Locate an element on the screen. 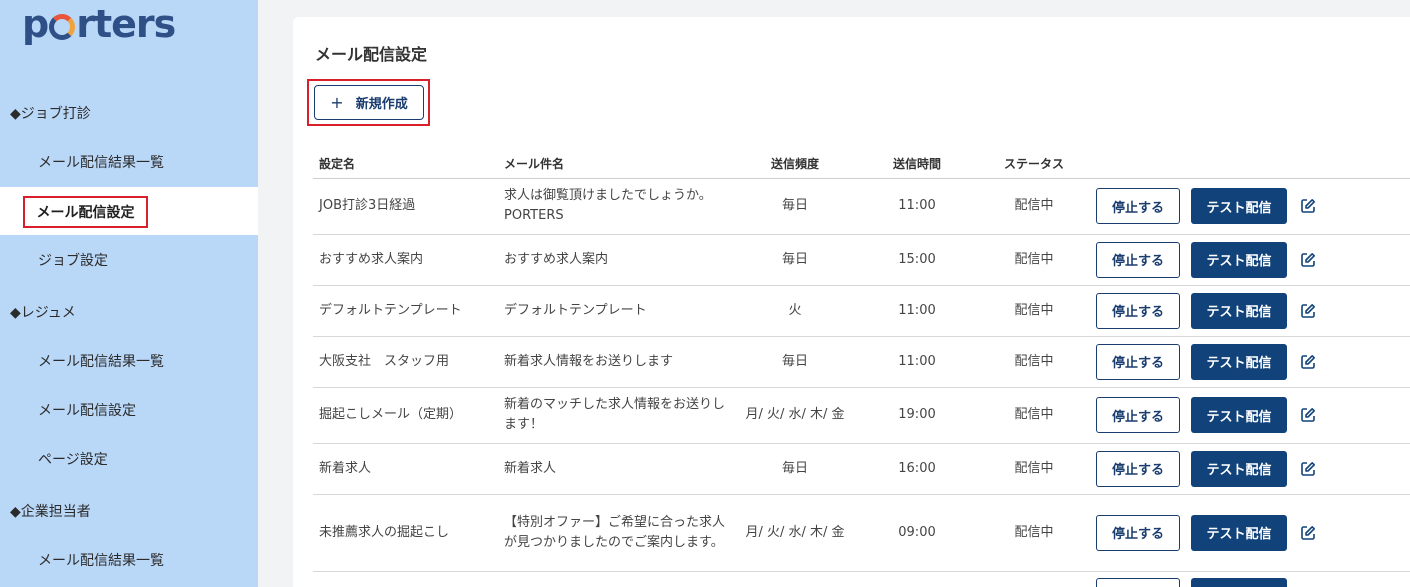  cell-actions: 停止する テスト配信 is located at coordinates (1250, 579).